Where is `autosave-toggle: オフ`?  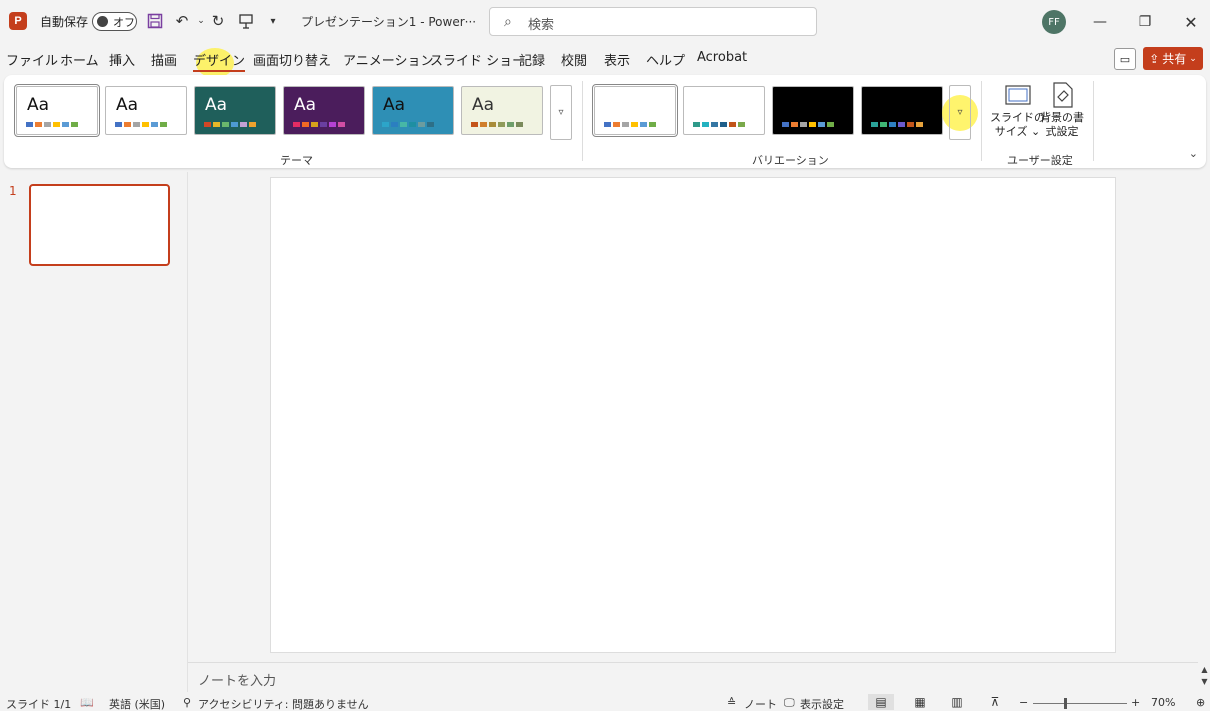
autosave-toggle: オフ is located at coordinates (114, 21).